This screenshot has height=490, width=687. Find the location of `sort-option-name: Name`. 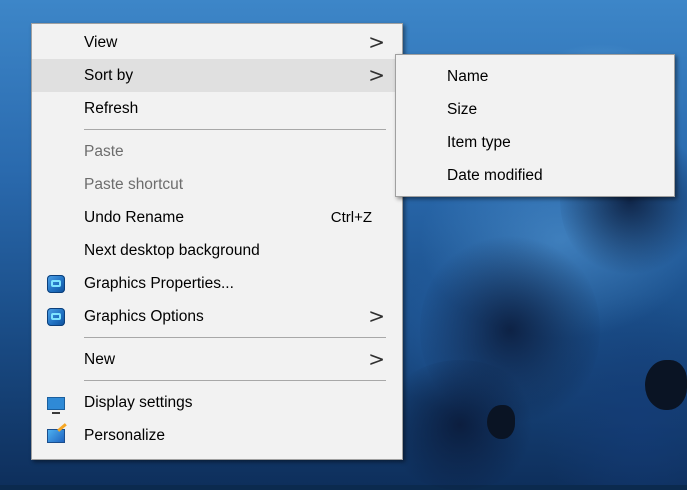

sort-option-name: Name is located at coordinates (535, 76).